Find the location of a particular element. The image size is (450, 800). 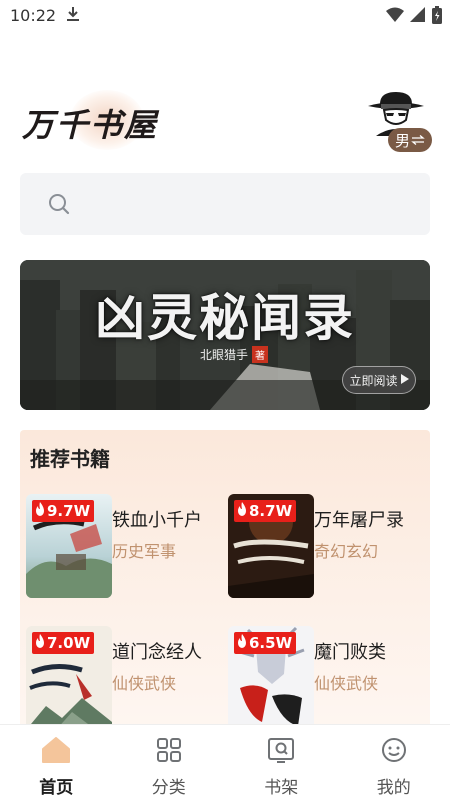

nav-profile-label: 我的 is located at coordinates (393, 788).